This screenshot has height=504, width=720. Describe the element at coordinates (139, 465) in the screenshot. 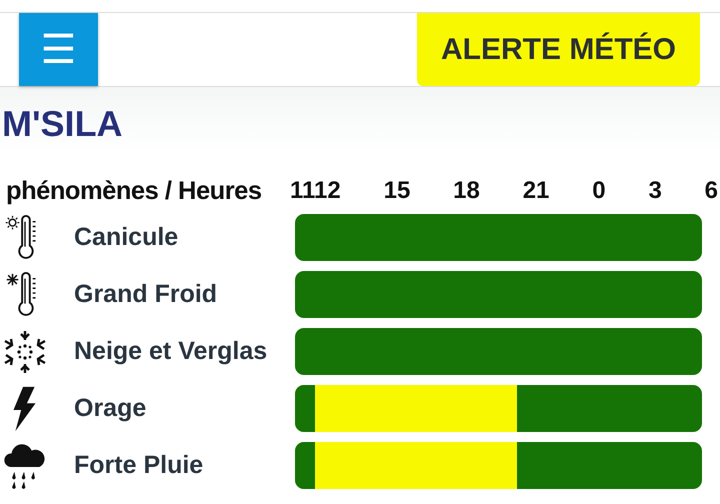

I see `phenomenon-label: Forte Pluie` at that location.